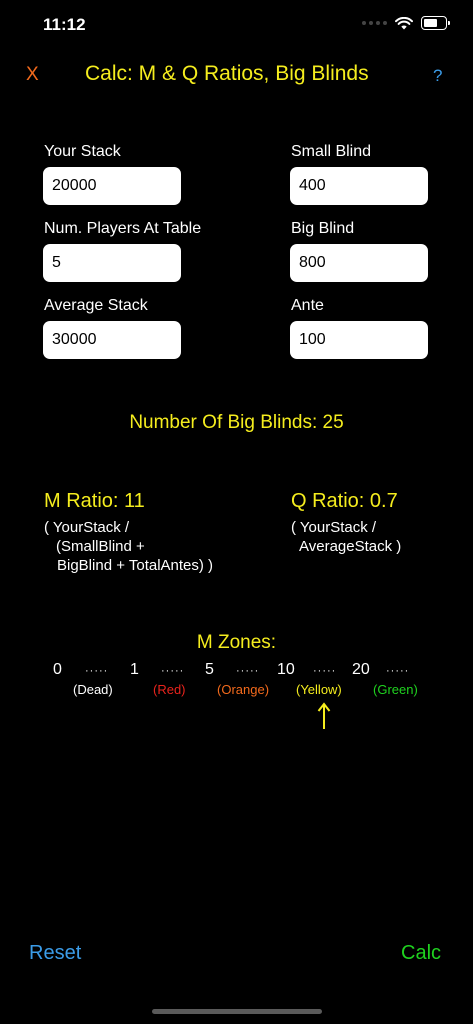 This screenshot has height=1024, width=473. What do you see at coordinates (100, 546) in the screenshot?
I see `m-formula-line: (SmallBlind +` at bounding box center [100, 546].